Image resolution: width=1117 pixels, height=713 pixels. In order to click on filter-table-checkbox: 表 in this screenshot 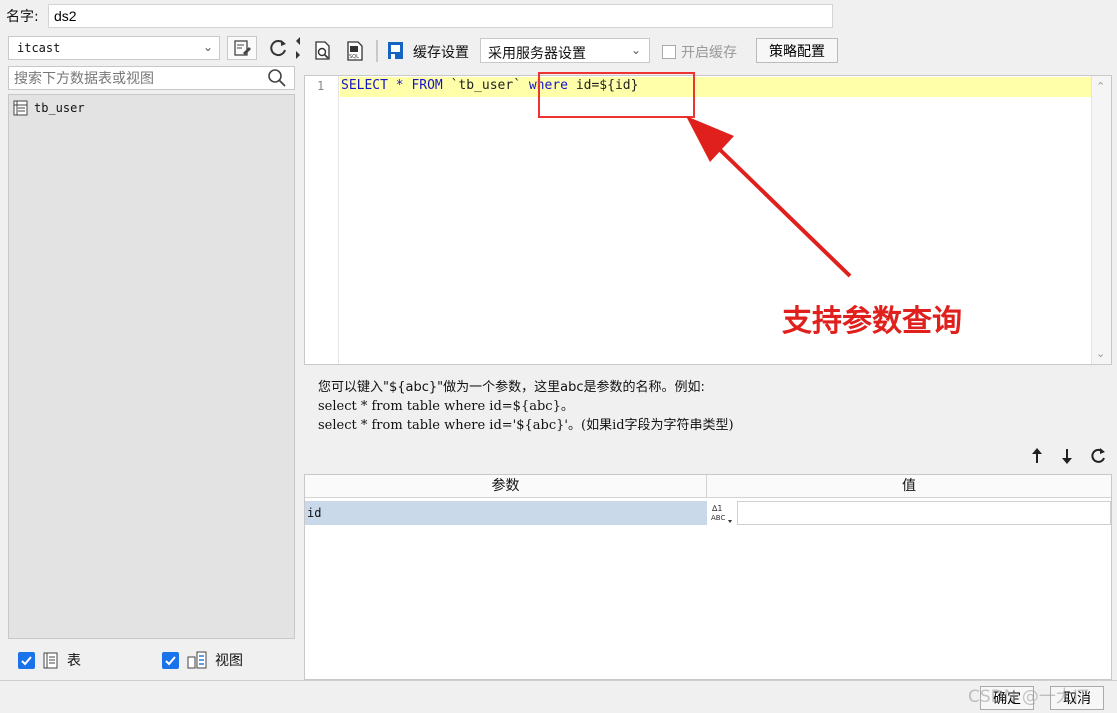, I will do `click(49, 660)`.